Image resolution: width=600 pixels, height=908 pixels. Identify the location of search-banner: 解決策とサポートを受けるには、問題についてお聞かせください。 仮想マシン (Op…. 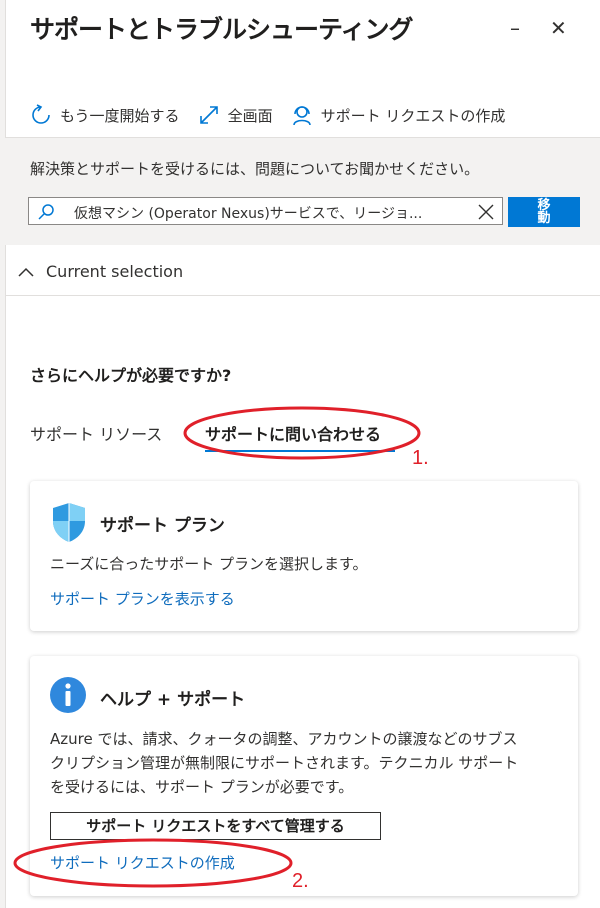
(302, 191).